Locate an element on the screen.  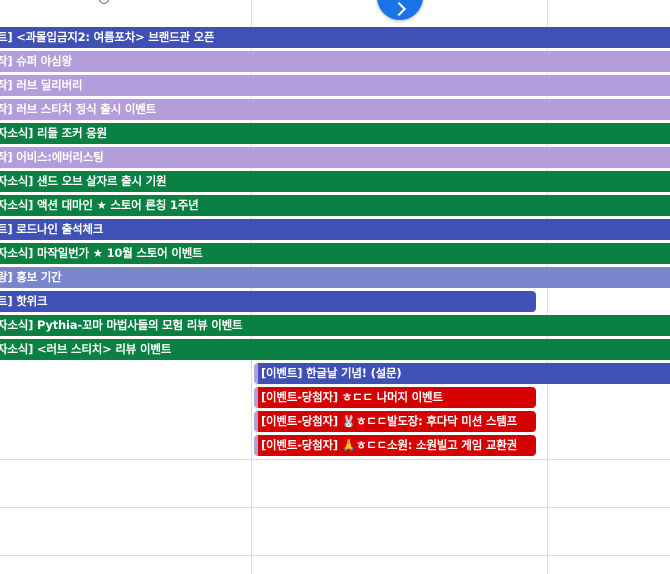
event-bar: 자소식] 리들 조커 응원 is located at coordinates (335, 133).